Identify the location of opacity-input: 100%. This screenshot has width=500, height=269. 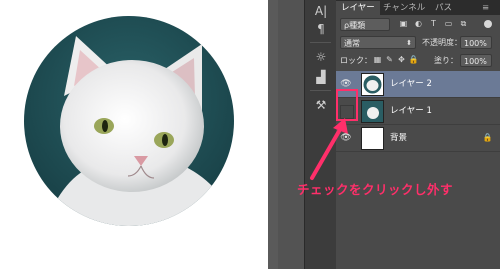
(476, 42).